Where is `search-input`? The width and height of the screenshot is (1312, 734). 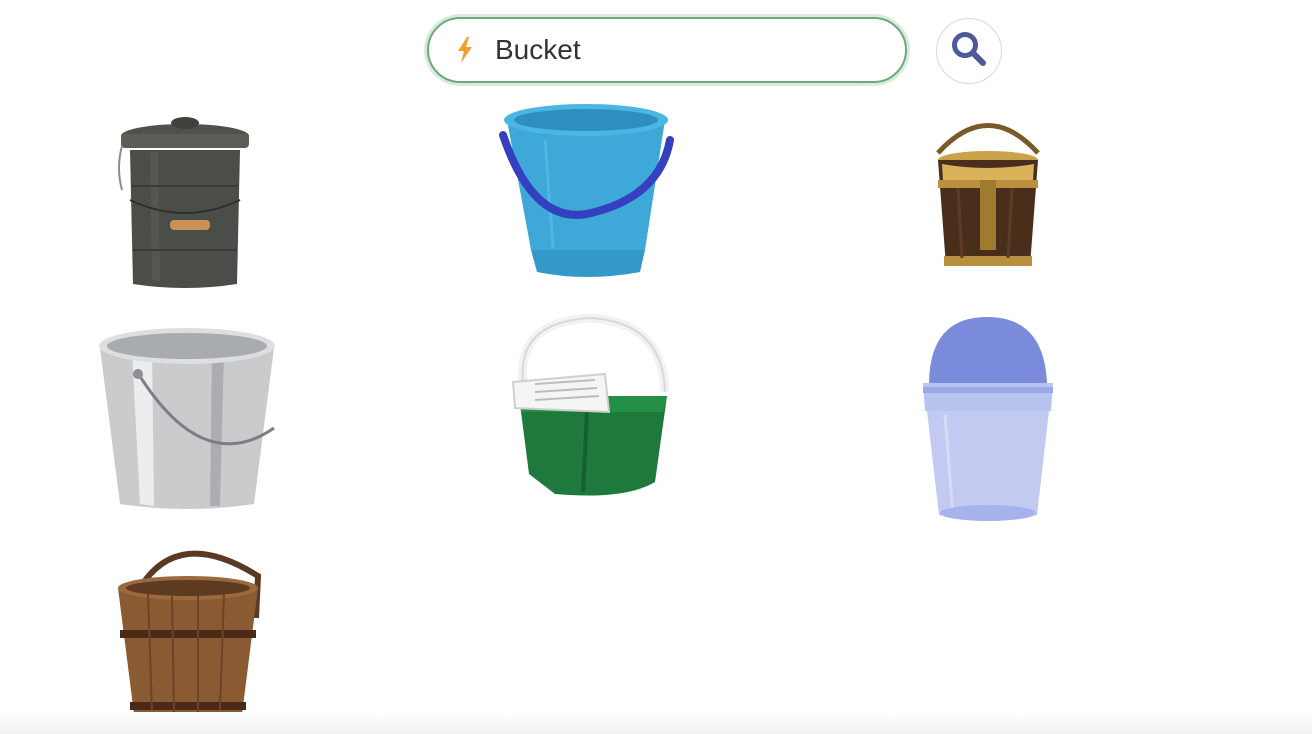
search-input is located at coordinates (685, 50).